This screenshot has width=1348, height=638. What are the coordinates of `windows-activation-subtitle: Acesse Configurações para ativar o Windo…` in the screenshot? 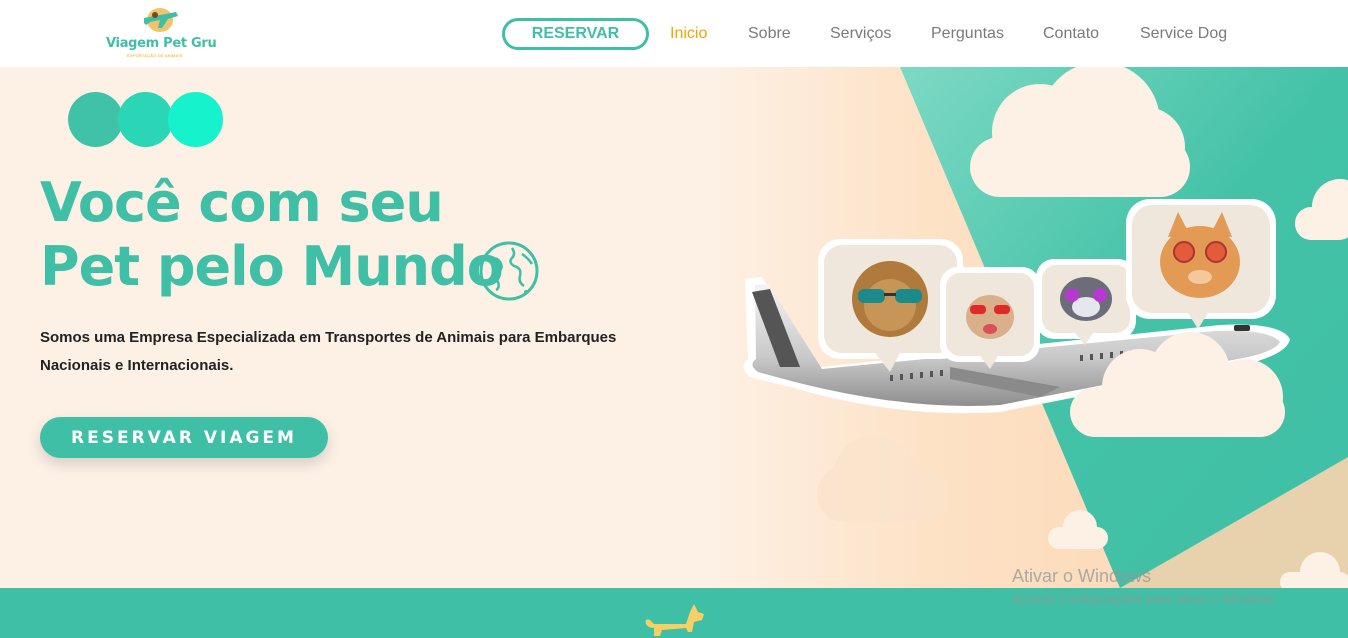 It's located at (1145, 598).